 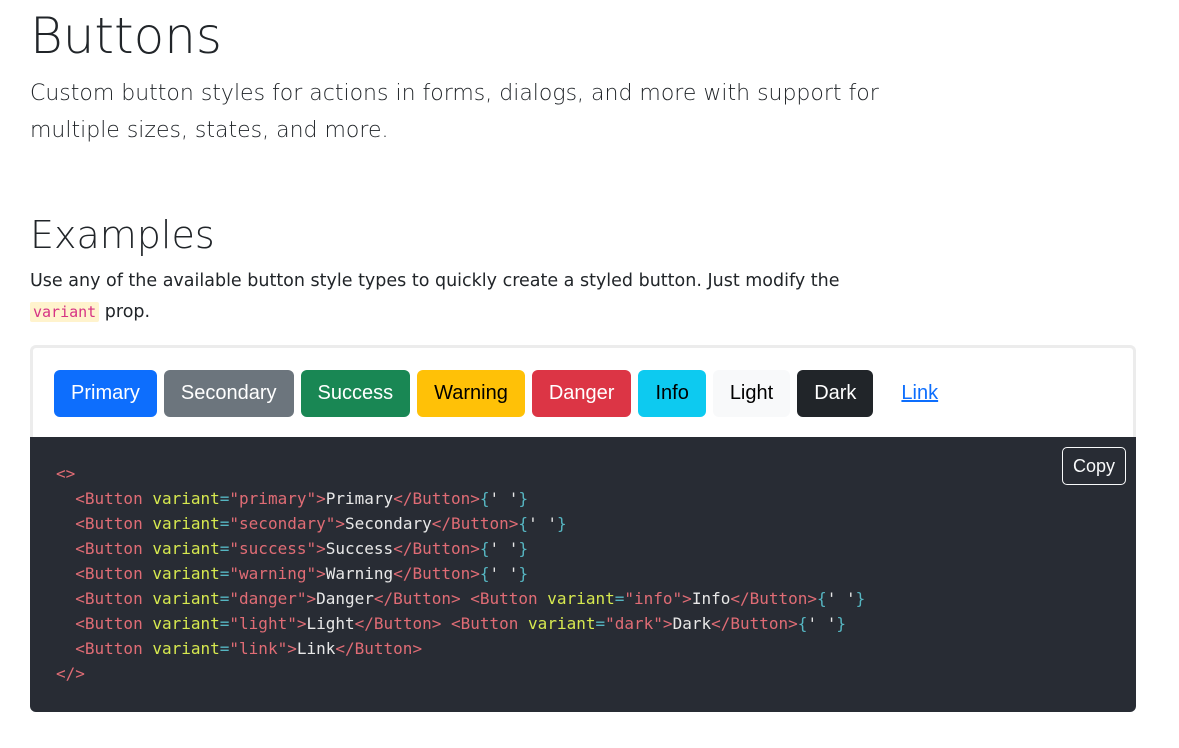 What do you see at coordinates (330, 623) in the screenshot?
I see `code-token: Light` at bounding box center [330, 623].